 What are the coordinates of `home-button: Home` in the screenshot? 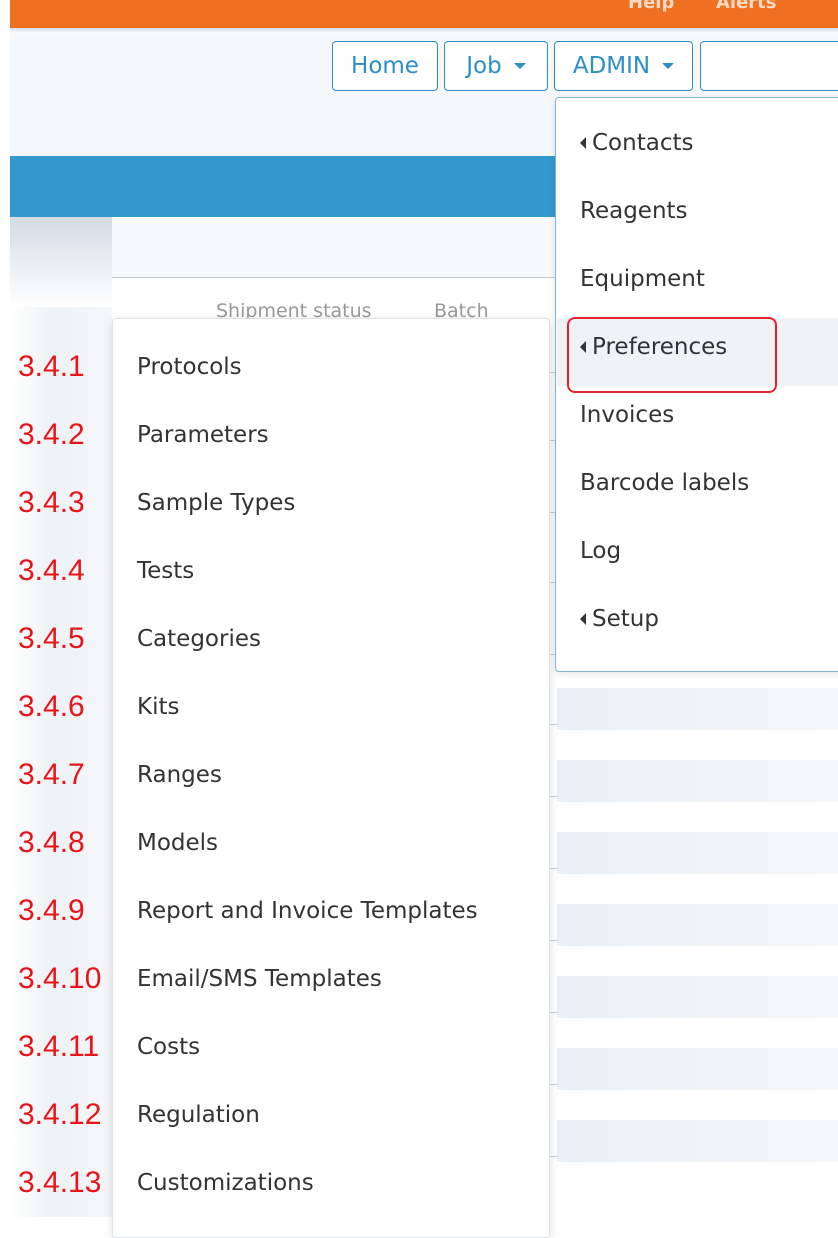 It's located at (385, 66).